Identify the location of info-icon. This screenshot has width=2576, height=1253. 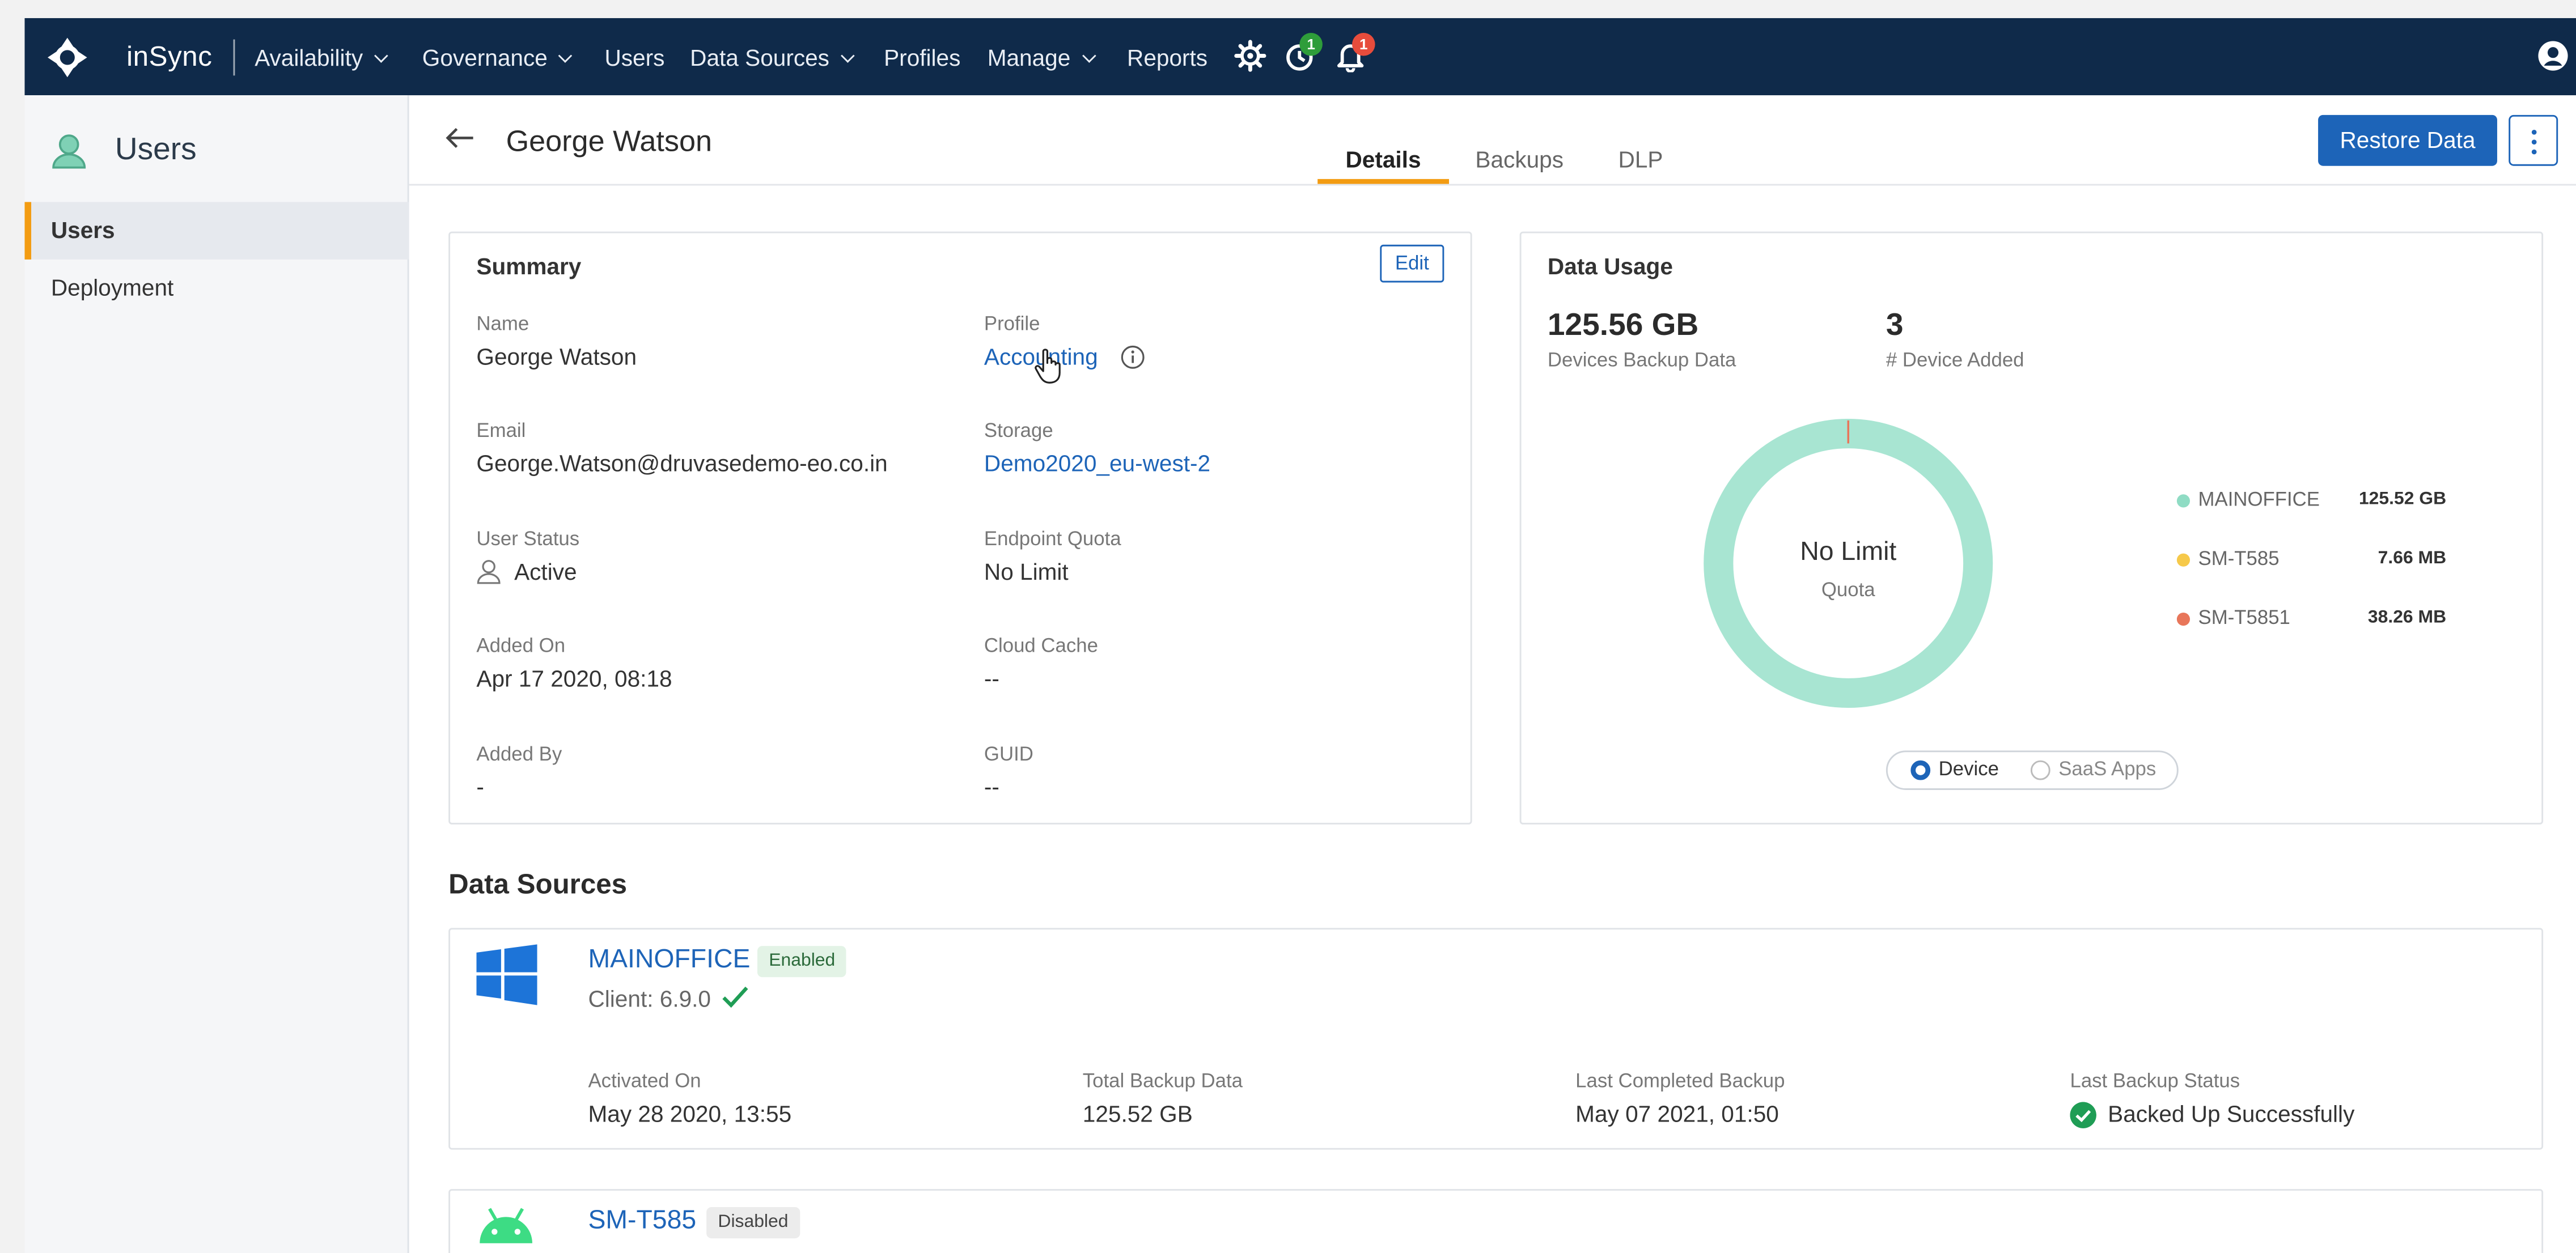
(1132, 357).